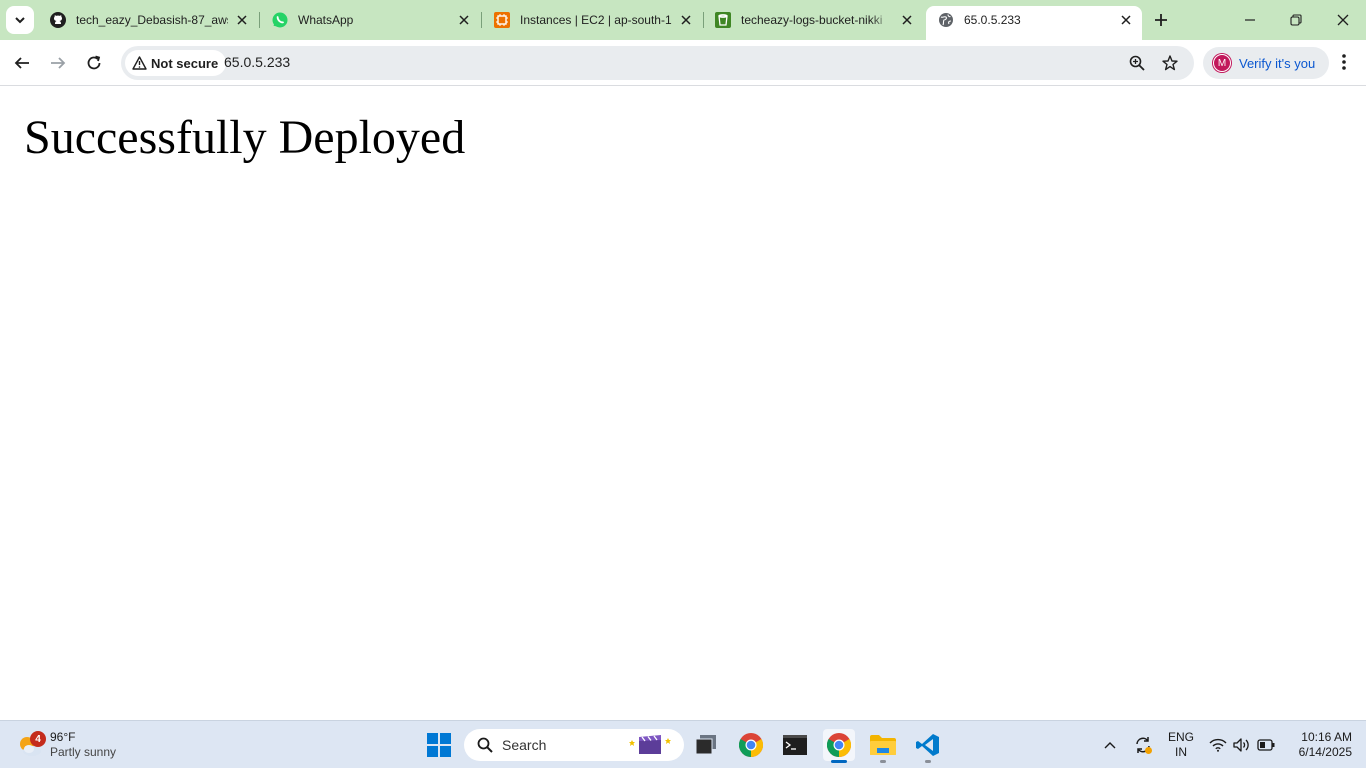 Image resolution: width=1366 pixels, height=768 pixels. I want to click on aws-ec2-icon, so click(502, 20).